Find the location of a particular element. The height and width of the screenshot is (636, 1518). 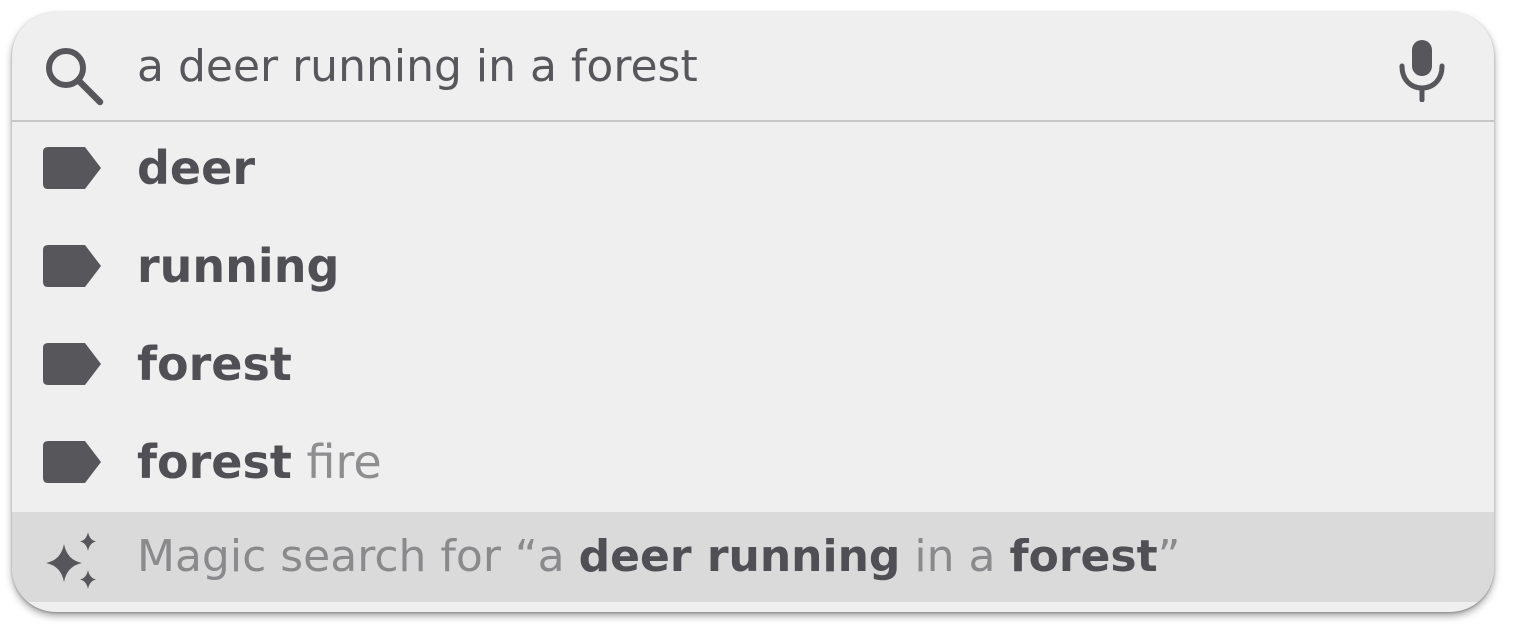

magic-prefix: Magic search for “a is located at coordinates (358, 556).